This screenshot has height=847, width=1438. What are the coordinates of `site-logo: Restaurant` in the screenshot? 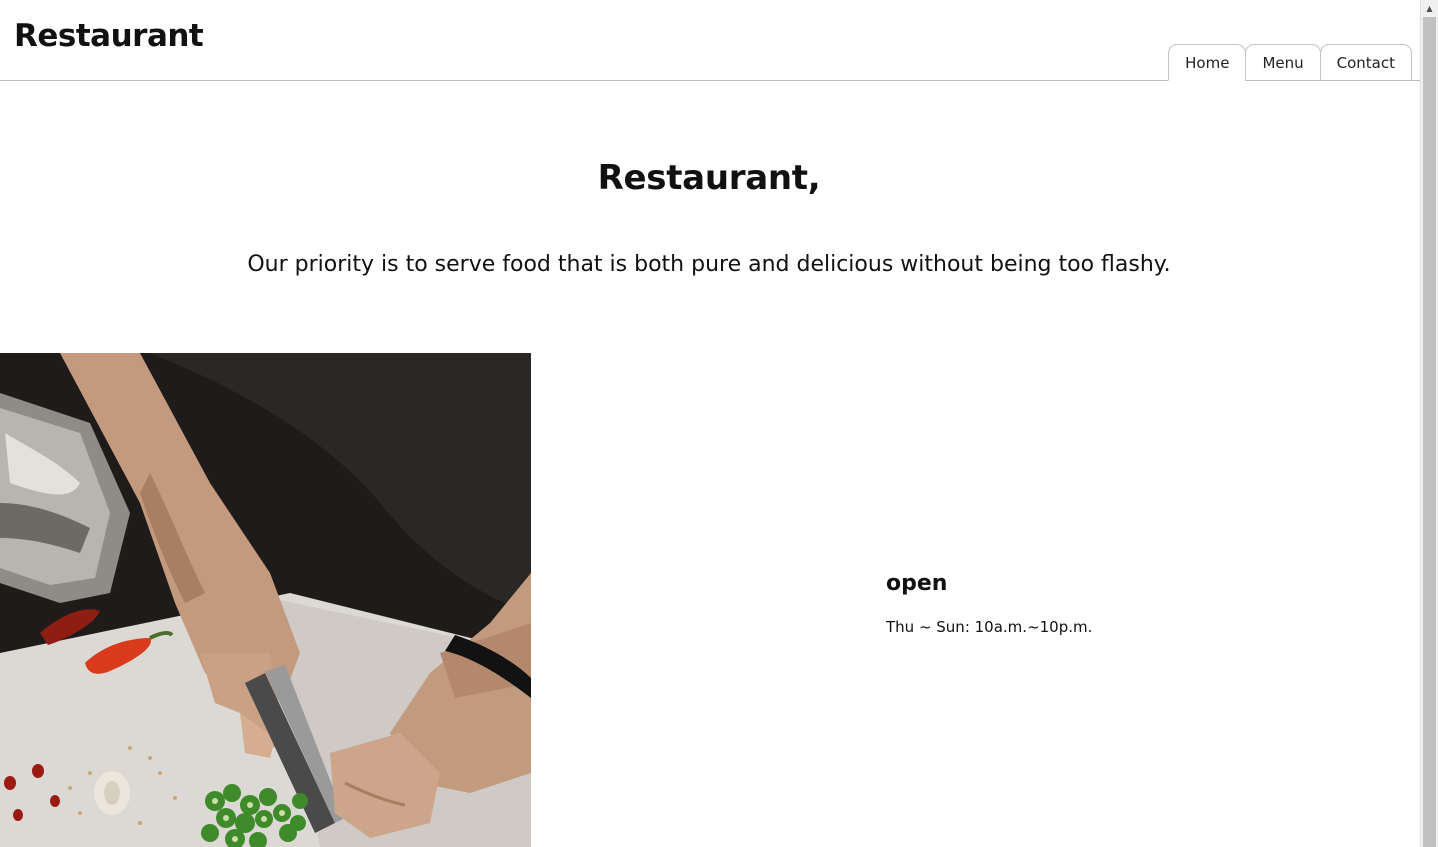 It's located at (109, 36).